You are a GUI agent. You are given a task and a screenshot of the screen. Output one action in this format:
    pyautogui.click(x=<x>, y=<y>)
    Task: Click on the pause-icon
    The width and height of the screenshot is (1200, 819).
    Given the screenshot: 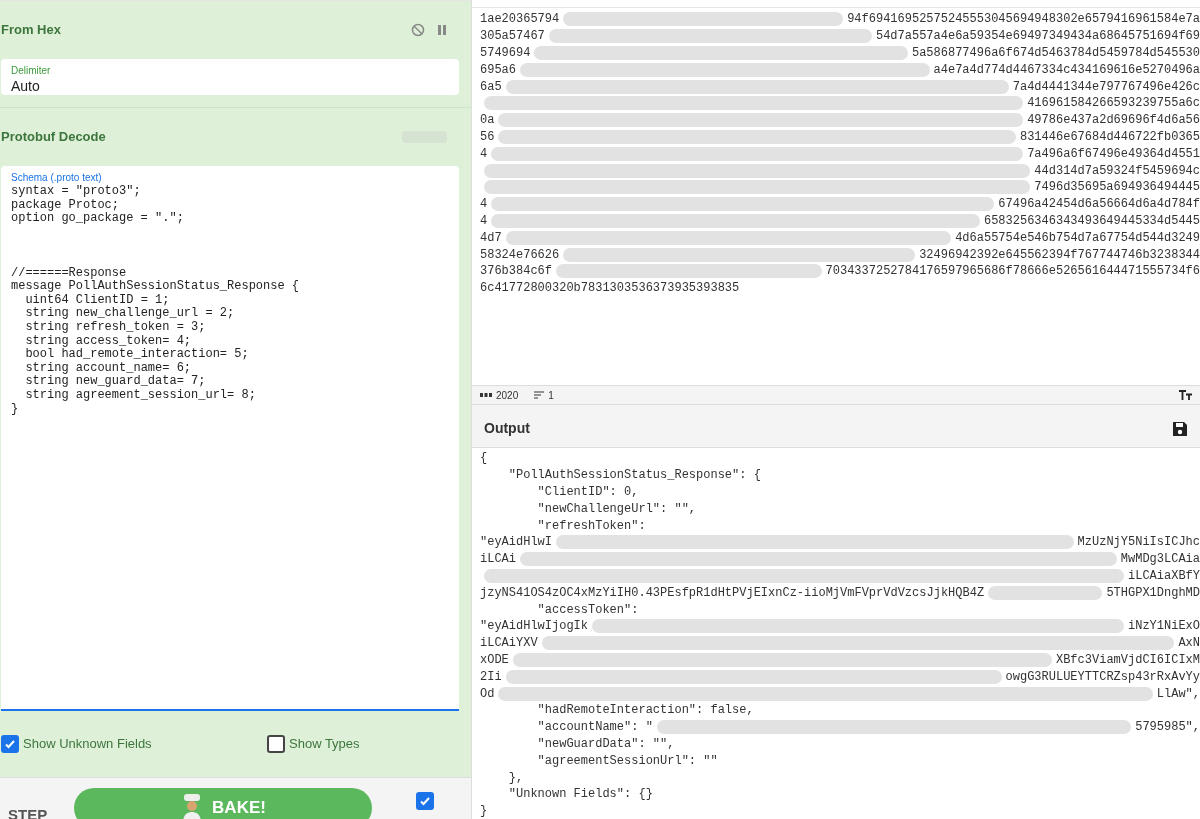 What is the action you would take?
    pyautogui.click(x=442, y=30)
    